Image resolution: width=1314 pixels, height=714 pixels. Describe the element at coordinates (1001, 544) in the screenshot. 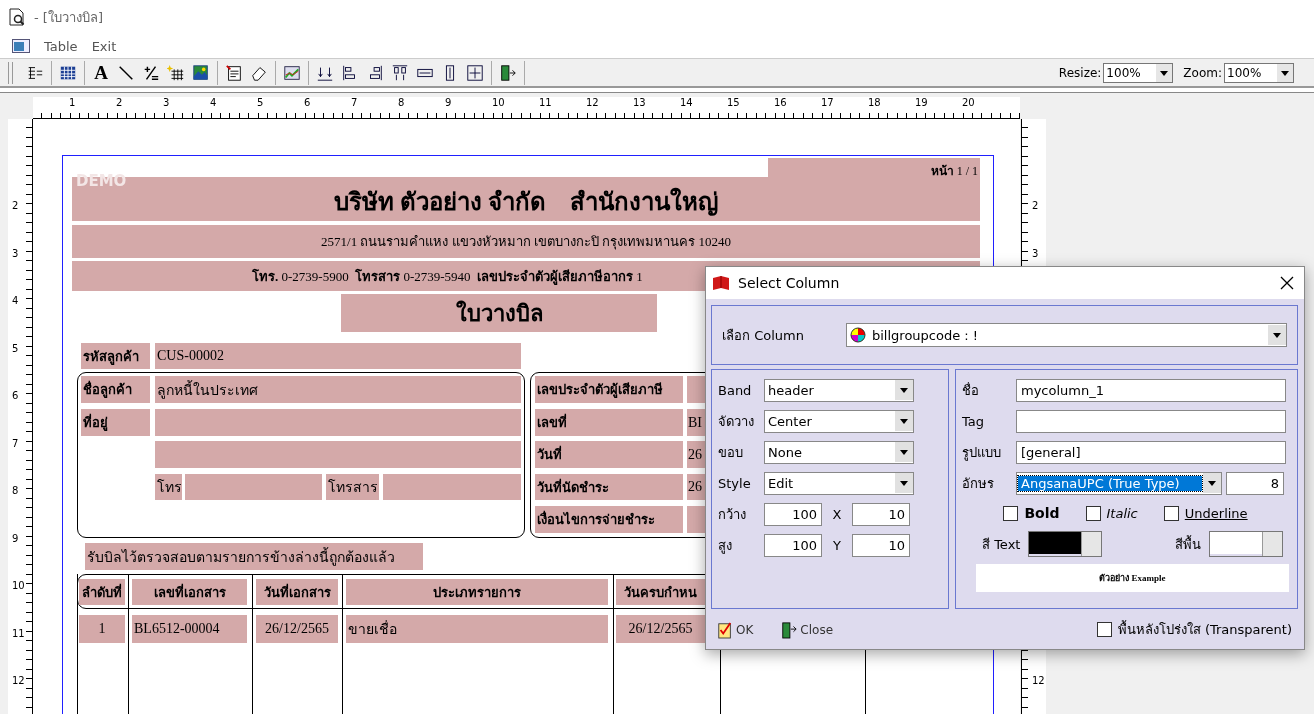

I see `field-label: สี Text` at that location.